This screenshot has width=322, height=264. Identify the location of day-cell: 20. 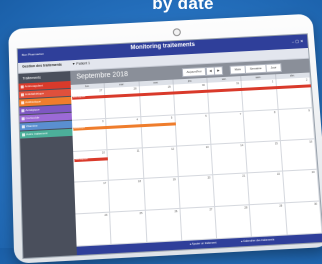
(197, 192).